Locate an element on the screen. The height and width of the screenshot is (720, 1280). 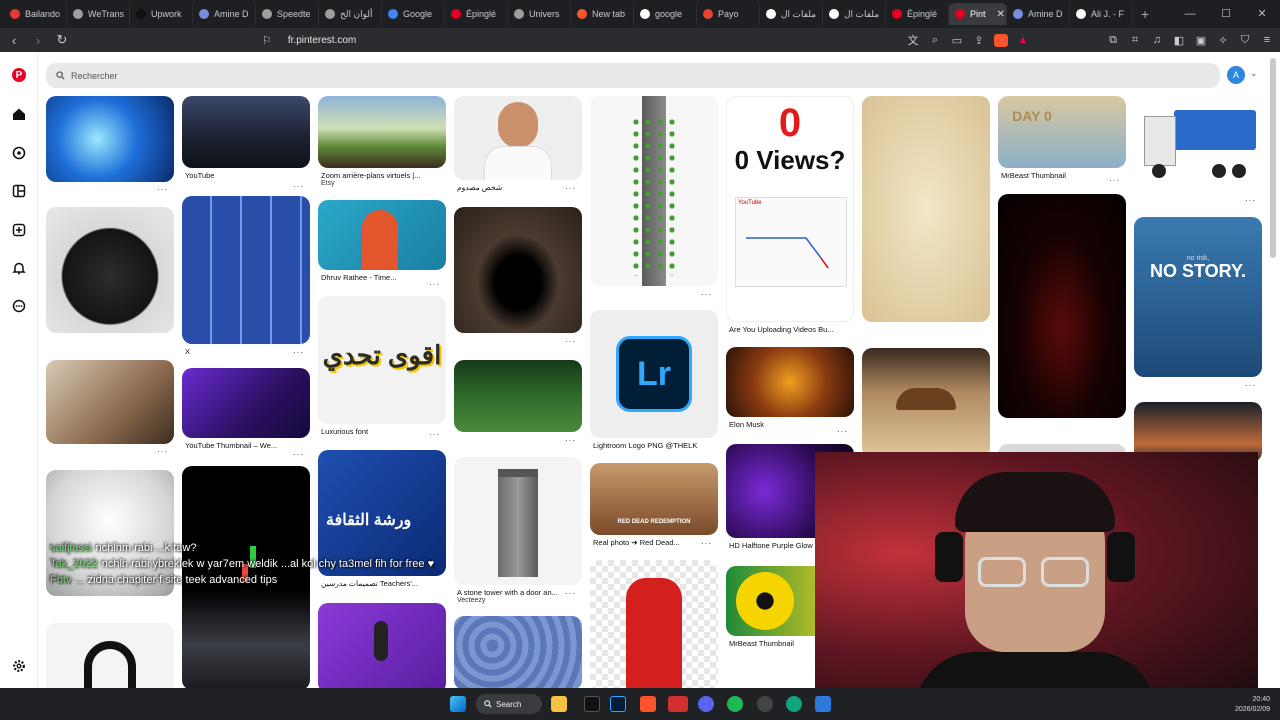
brave-shield-icon is located at coordinates (1001, 40).